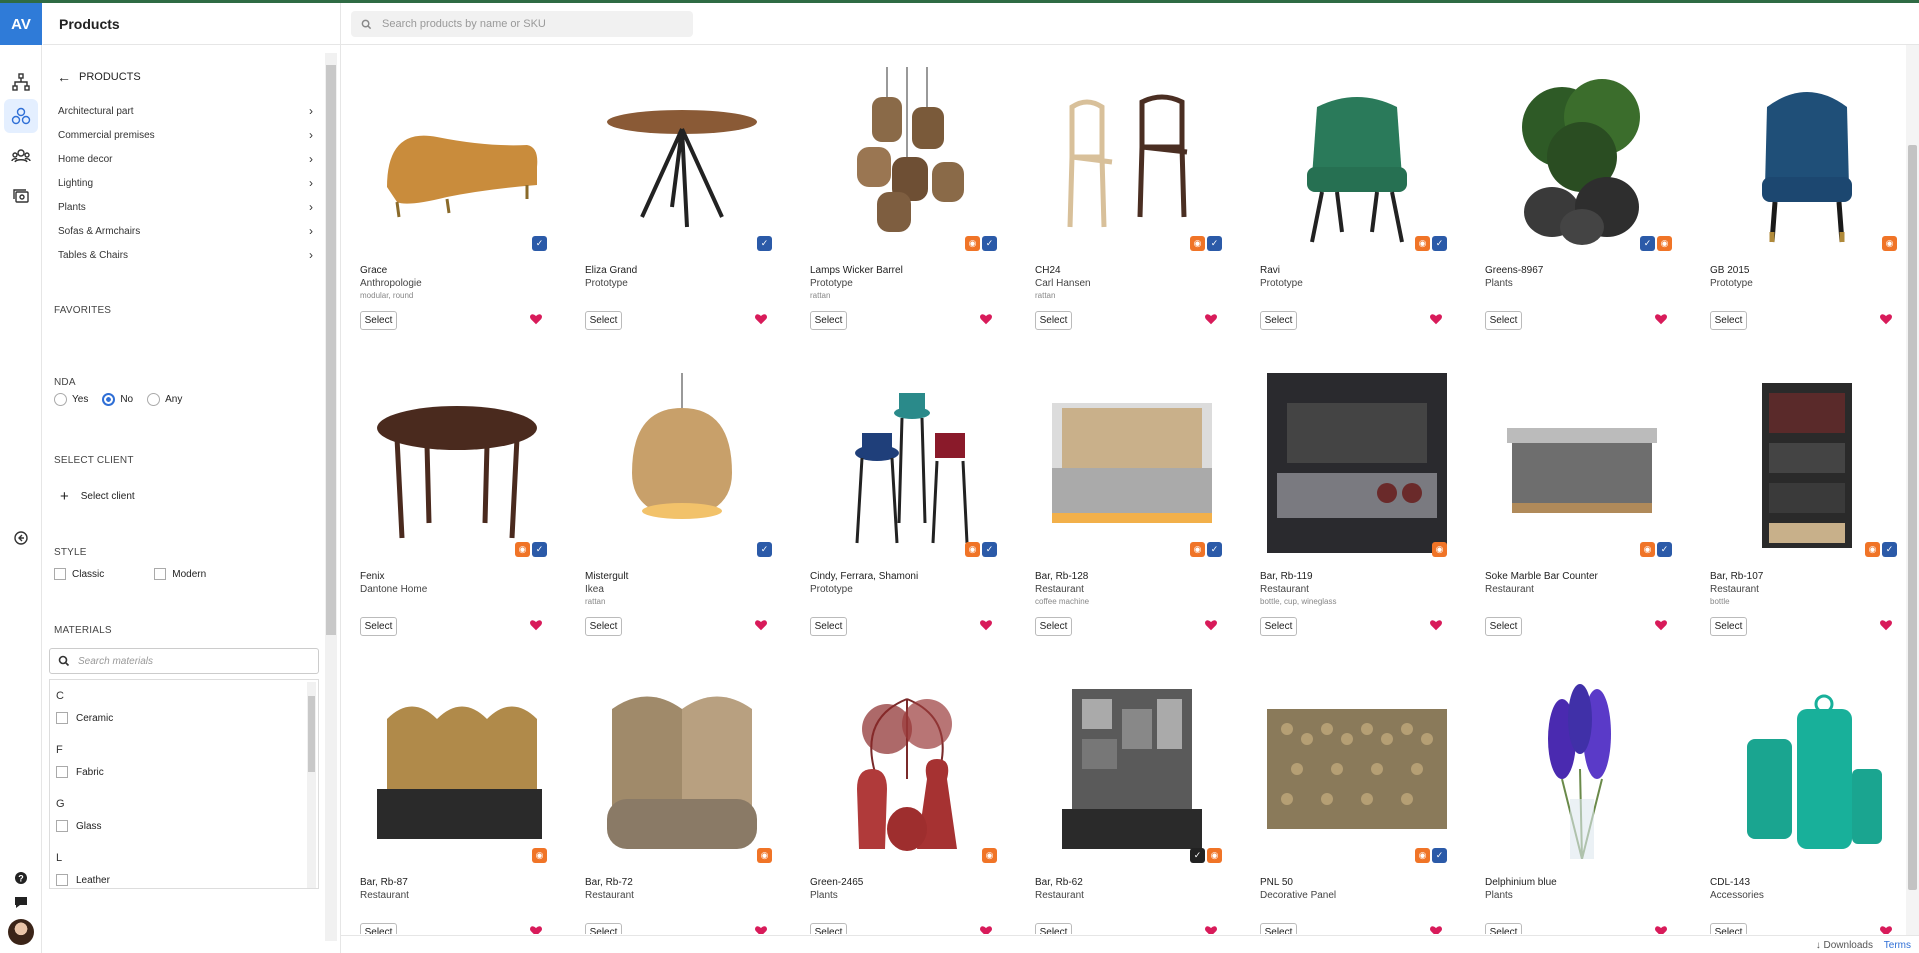 The image size is (1919, 953). Describe the element at coordinates (1061, 576) in the screenshot. I see `product-name: Bar, Rb-128` at that location.